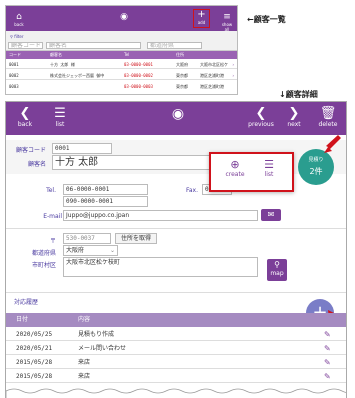 This screenshot has height=398, width=355. Describe the element at coordinates (212, 75) in the screenshot. I see `row-addr: 港区芝浦町港` at that location.